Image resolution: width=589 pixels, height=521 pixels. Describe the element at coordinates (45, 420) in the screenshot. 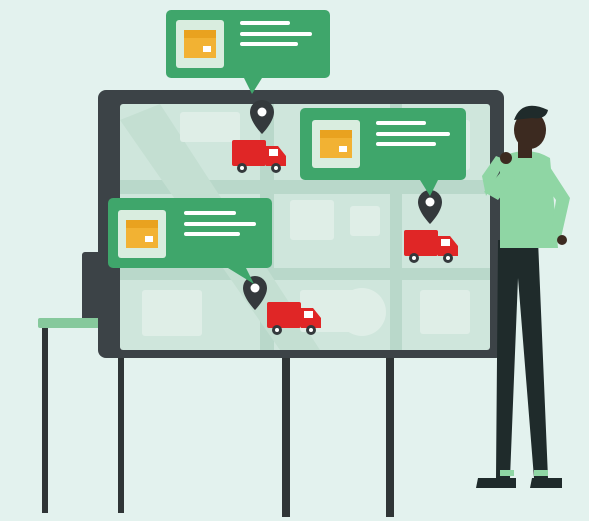

I see `table-leg-left` at that location.